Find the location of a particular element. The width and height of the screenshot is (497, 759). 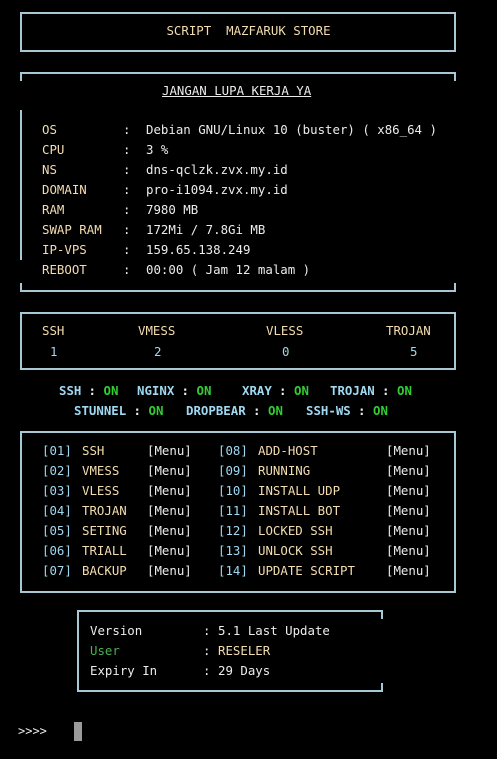

menu-item-name: UNLOCK SSH is located at coordinates (295, 551).